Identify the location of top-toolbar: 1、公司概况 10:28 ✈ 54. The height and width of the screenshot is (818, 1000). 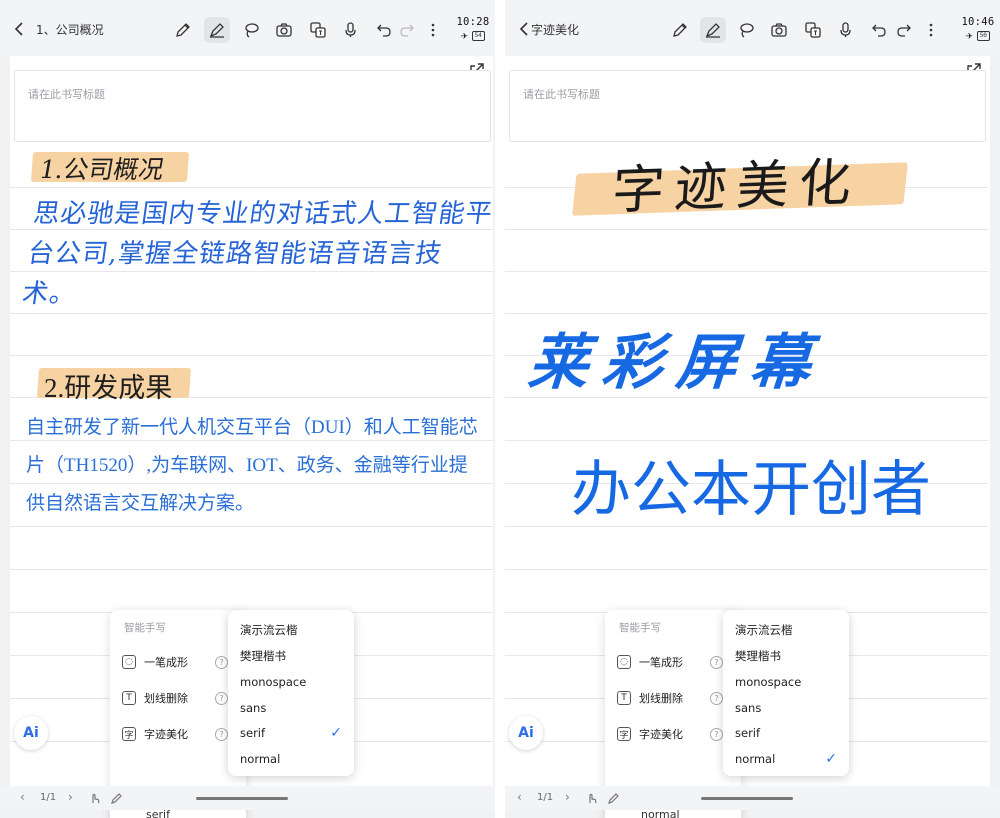
(247, 29).